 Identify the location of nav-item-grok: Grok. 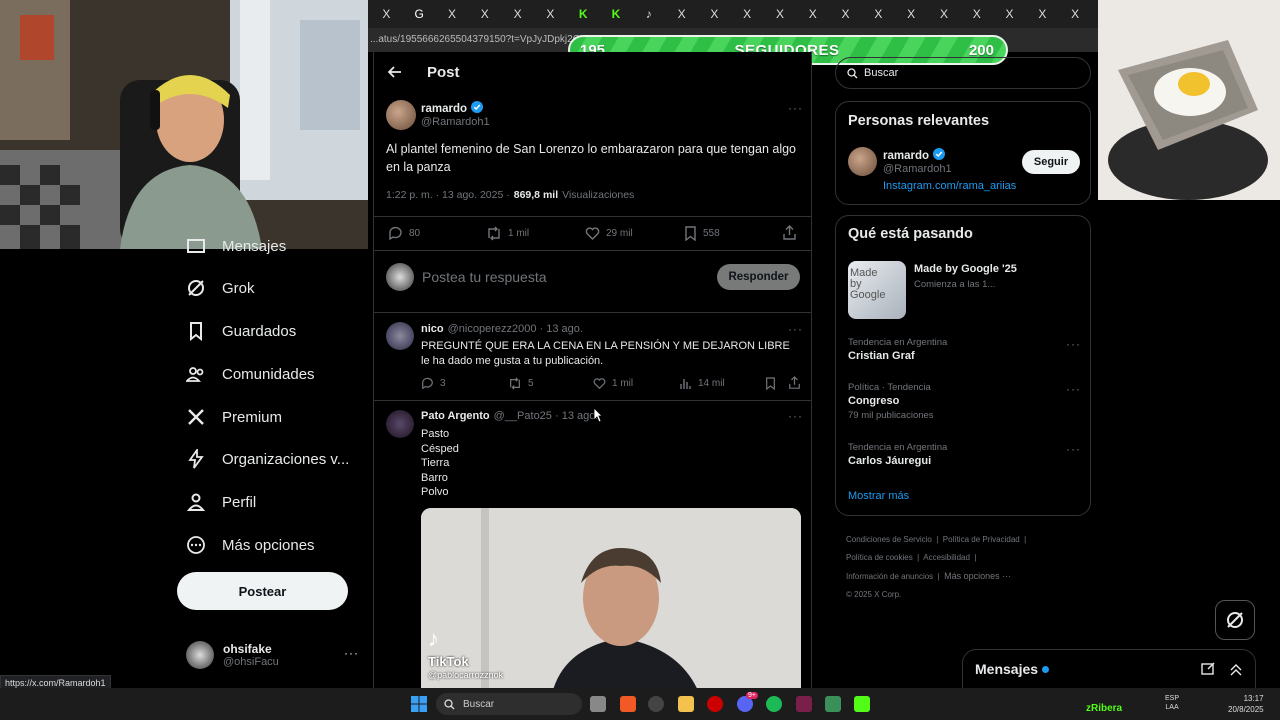
(220, 288).